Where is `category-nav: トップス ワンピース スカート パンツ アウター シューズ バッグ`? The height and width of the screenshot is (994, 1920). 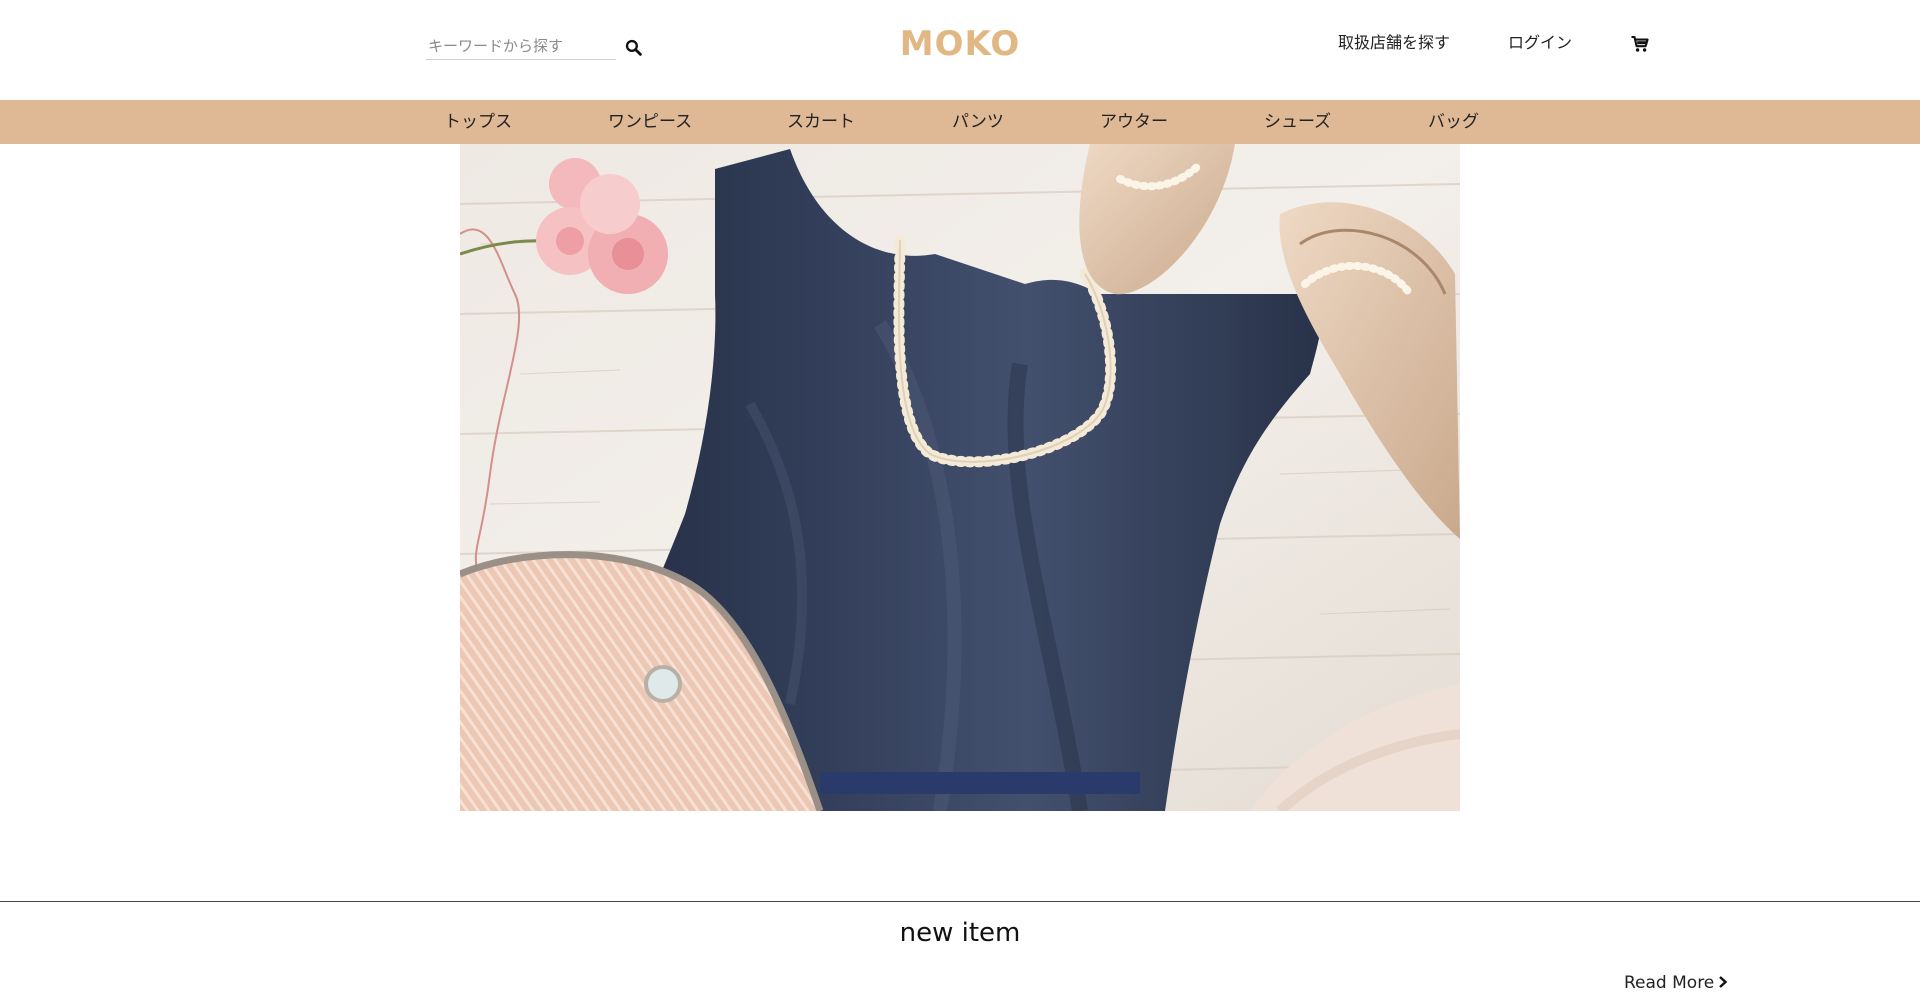 category-nav: トップス ワンピース スカート パンツ アウター シューズ バッグ is located at coordinates (960, 122).